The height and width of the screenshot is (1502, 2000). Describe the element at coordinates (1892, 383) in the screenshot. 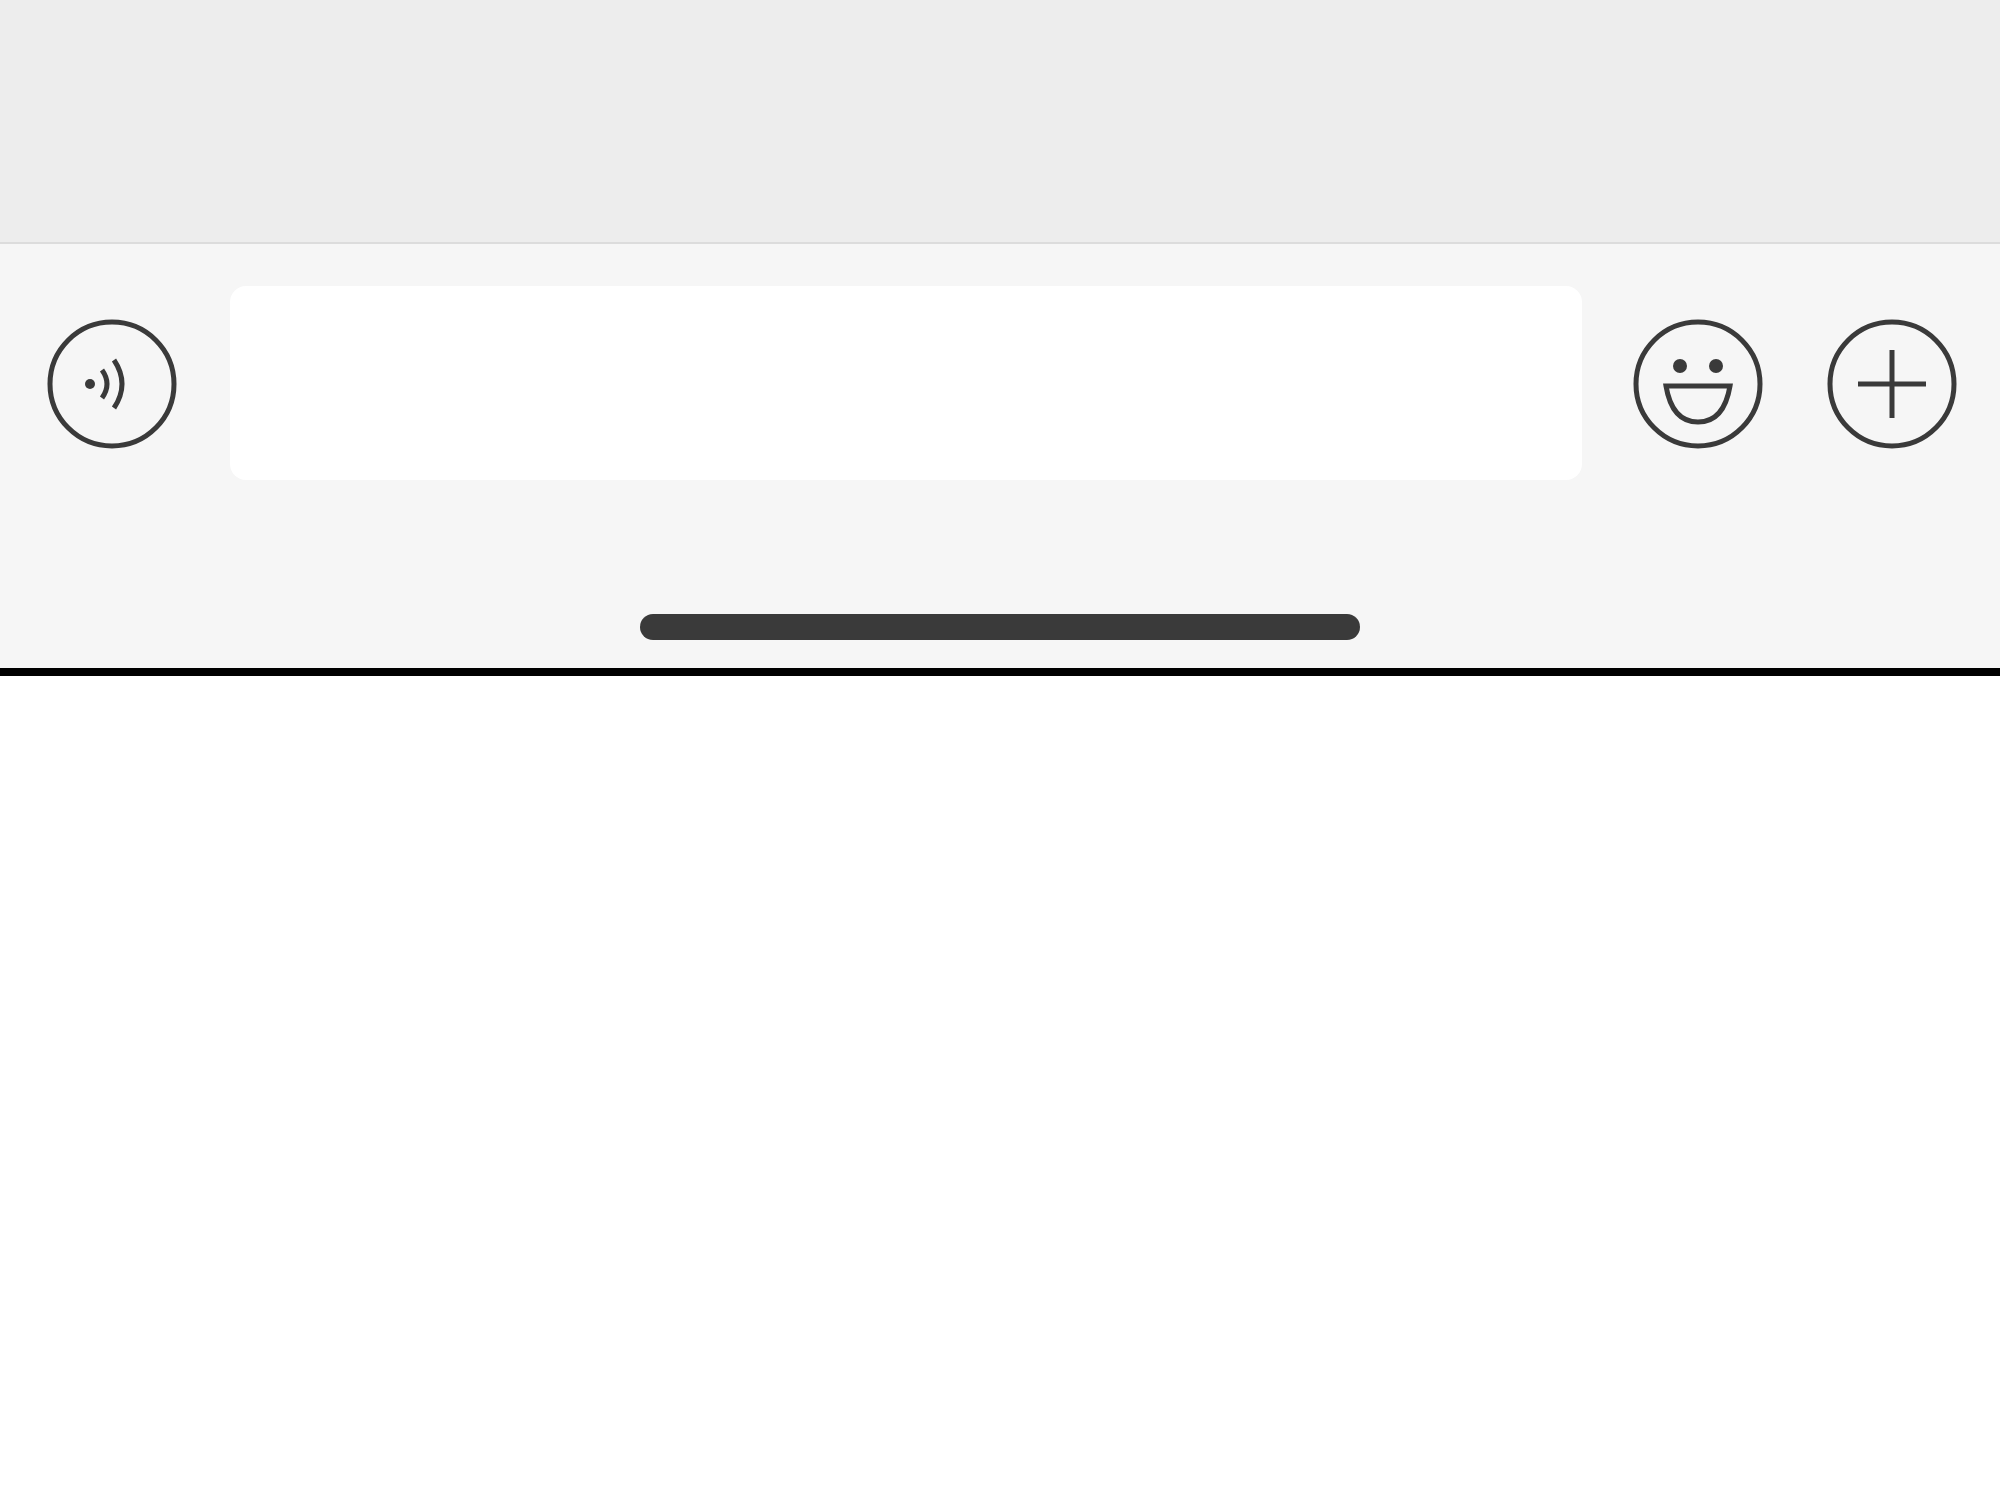

I see `plus-icon` at that location.